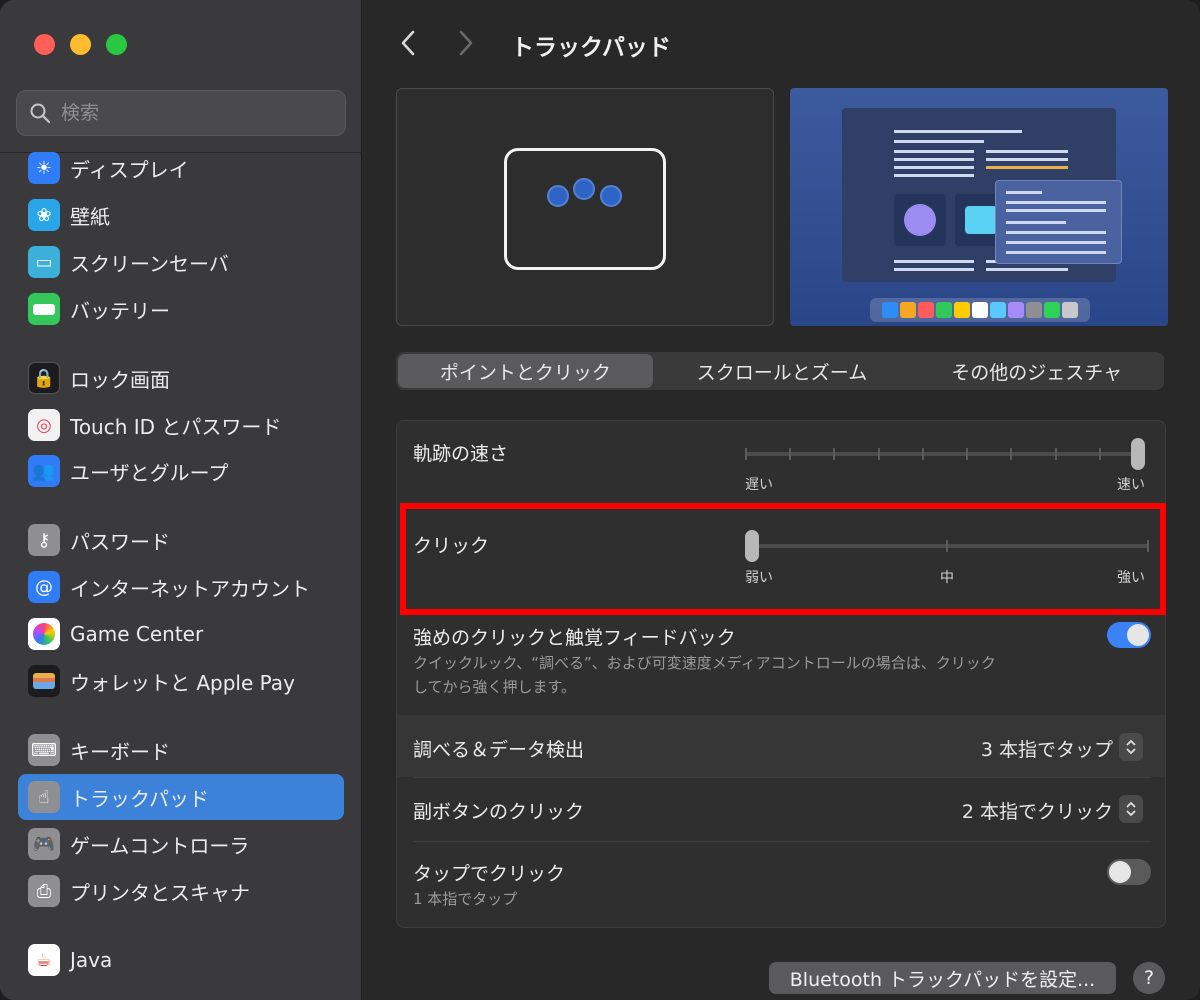 This screenshot has width=1200, height=1000. I want to click on sidebar-item-internet-accounts: @ インターネットアカウント, so click(181, 587).